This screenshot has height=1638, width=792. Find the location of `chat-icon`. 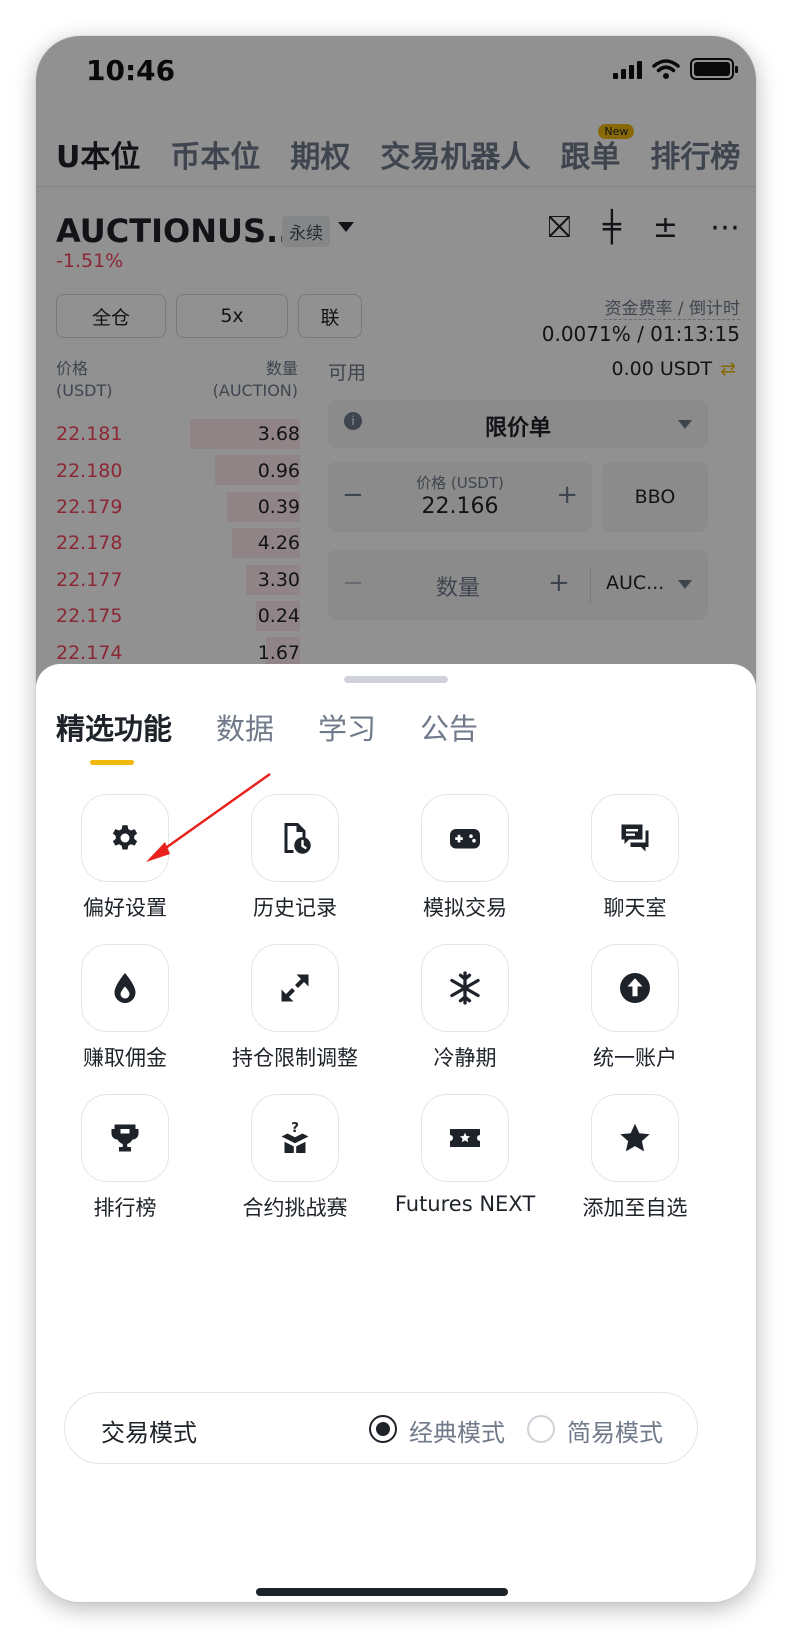

chat-icon is located at coordinates (635, 838).